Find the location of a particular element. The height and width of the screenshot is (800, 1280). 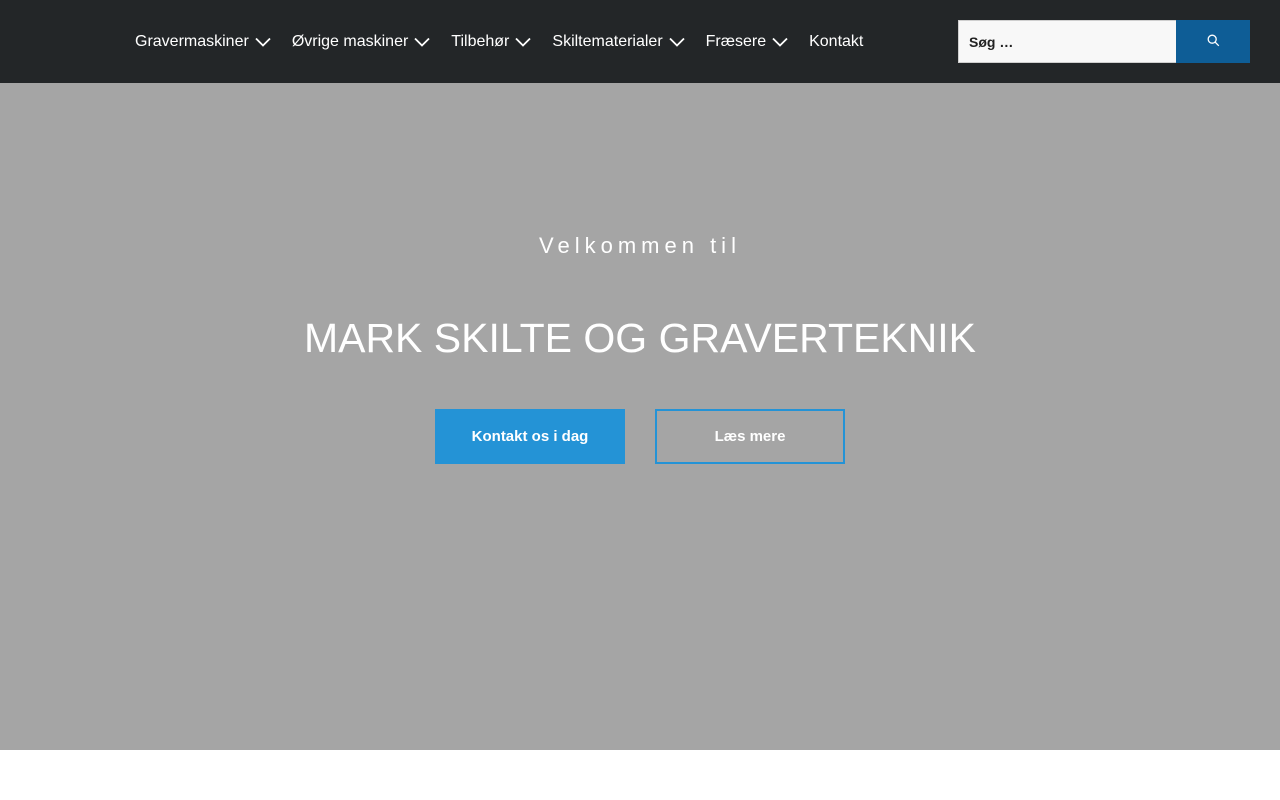

search-form is located at coordinates (1104, 41).